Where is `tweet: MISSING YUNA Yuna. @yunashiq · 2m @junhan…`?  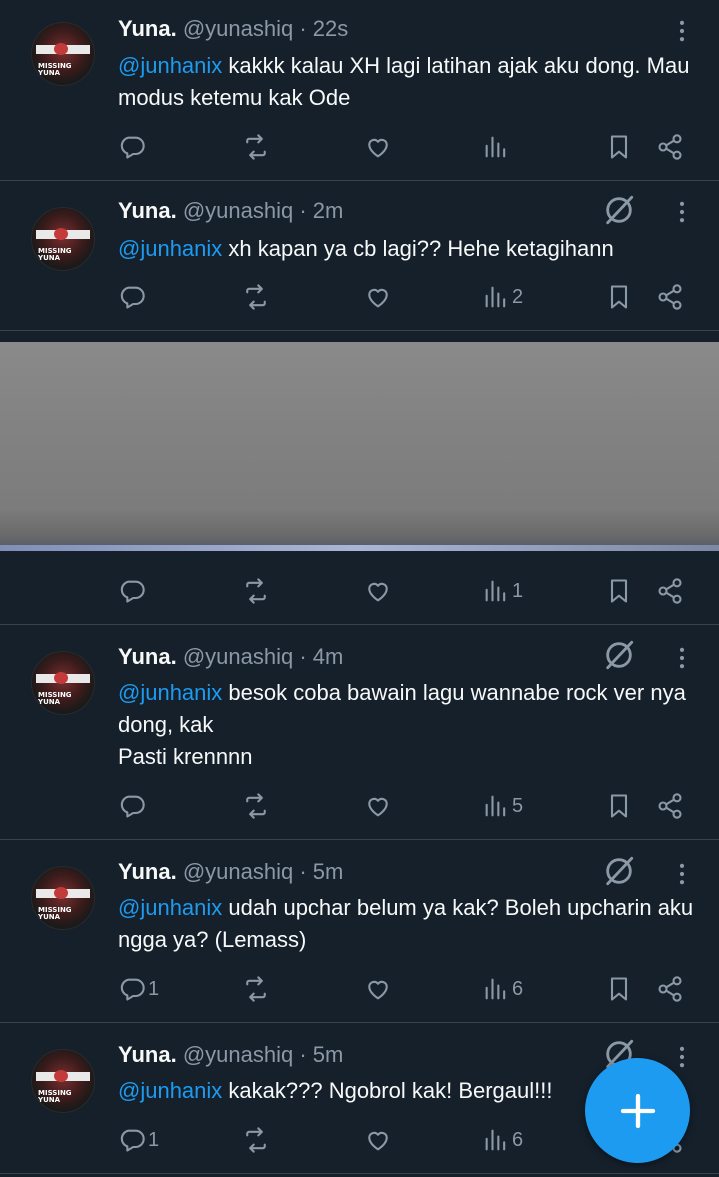 tweet: MISSING YUNA Yuna. @yunashiq · 2m @junhan… is located at coordinates (359, 256).